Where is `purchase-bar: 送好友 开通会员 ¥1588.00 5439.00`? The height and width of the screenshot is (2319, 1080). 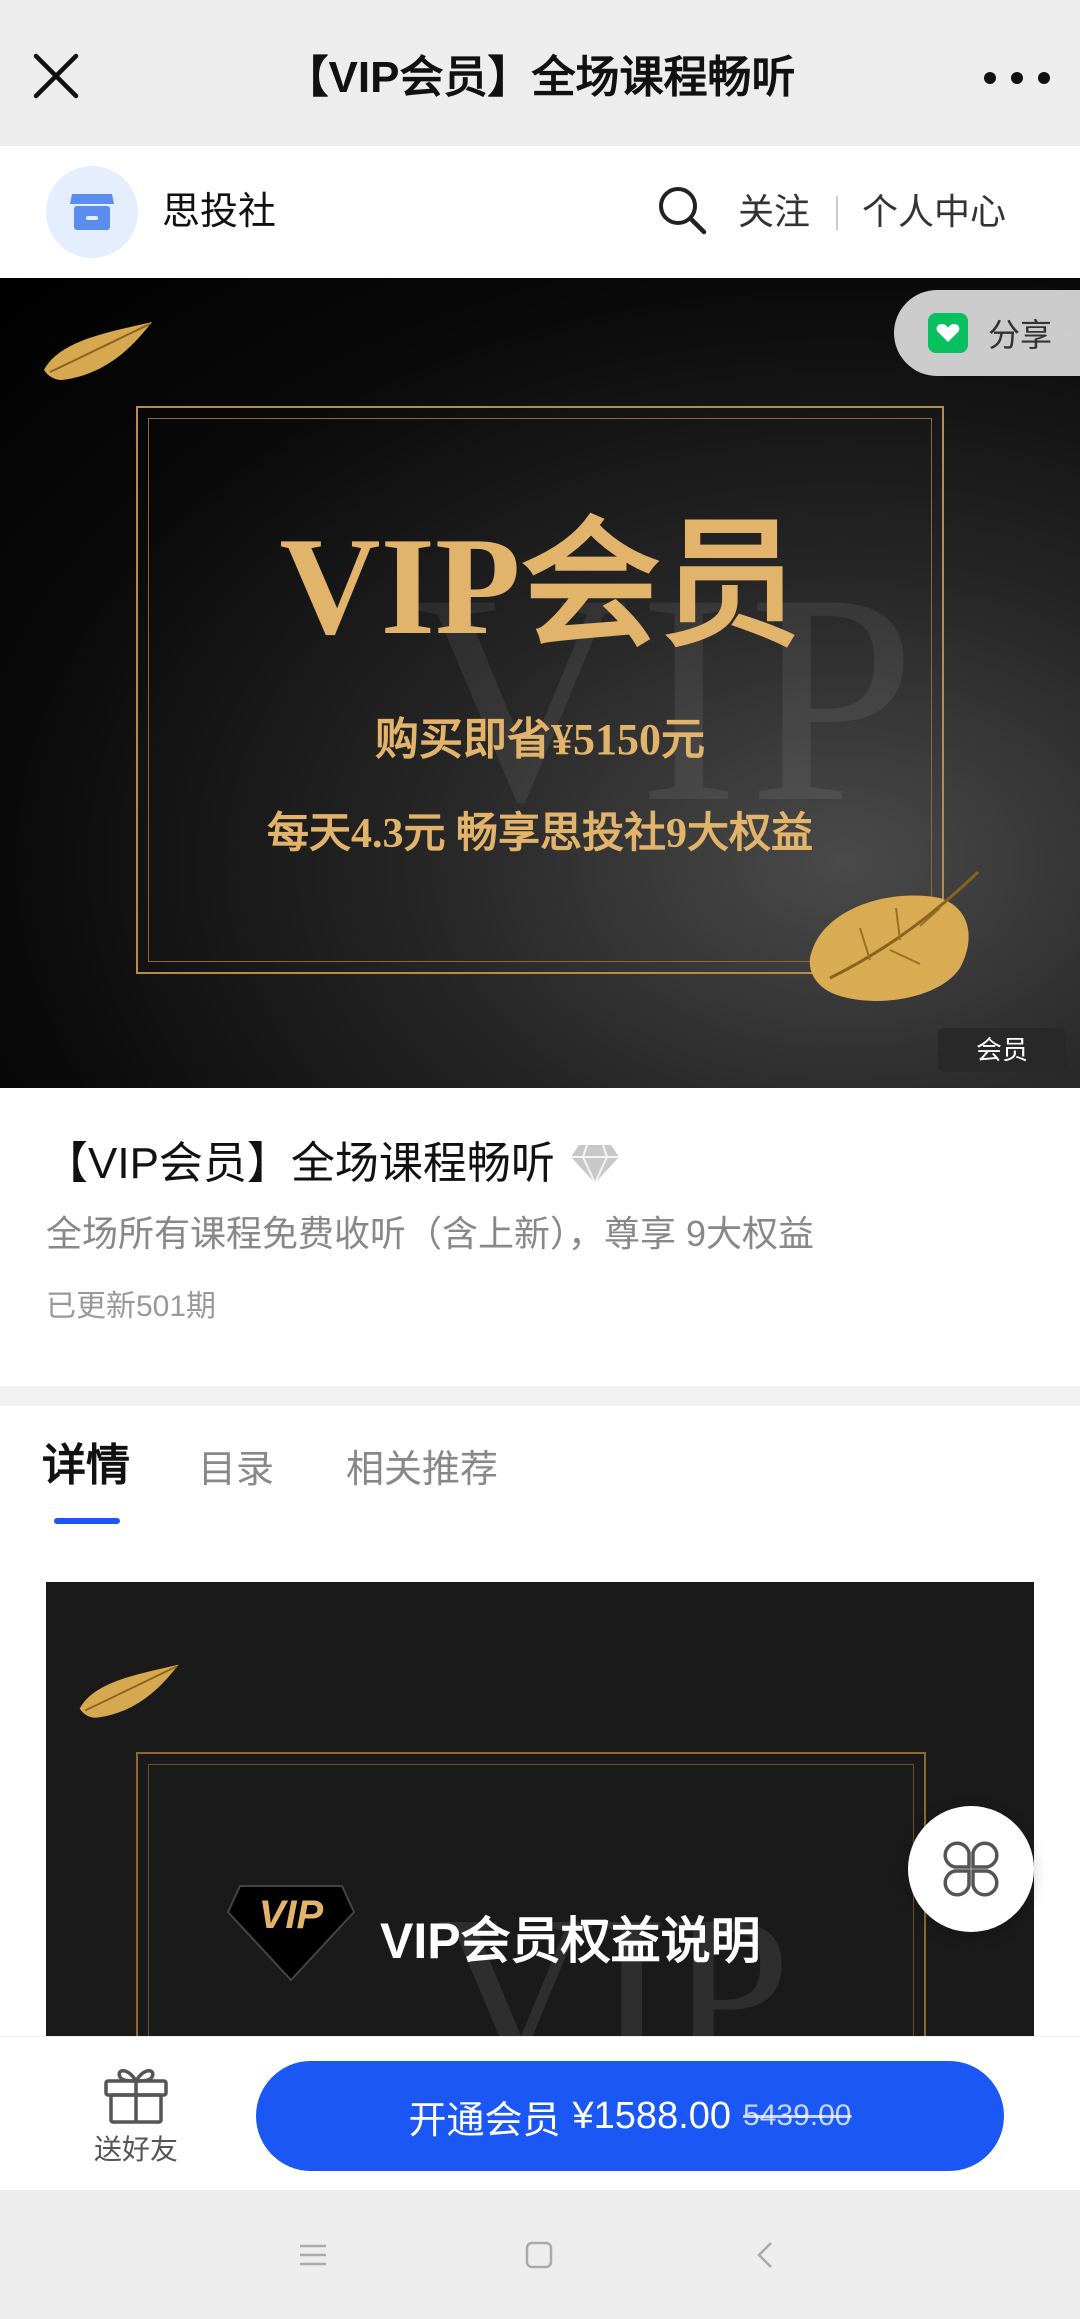 purchase-bar: 送好友 开通会员 ¥1588.00 5439.00 is located at coordinates (540, 2113).